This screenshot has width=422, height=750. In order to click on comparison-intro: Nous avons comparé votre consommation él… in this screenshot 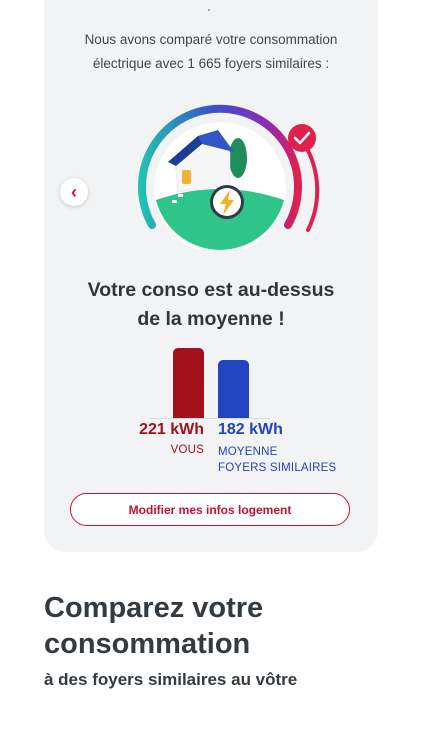, I will do `click(211, 52)`.